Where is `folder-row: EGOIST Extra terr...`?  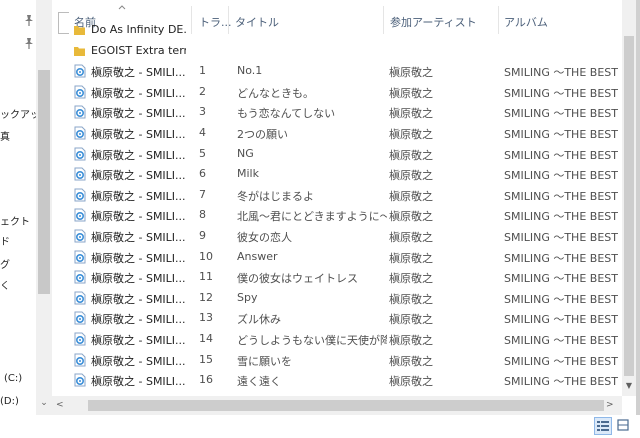
folder-row: EGOIST Extra terr... is located at coordinates (337, 51).